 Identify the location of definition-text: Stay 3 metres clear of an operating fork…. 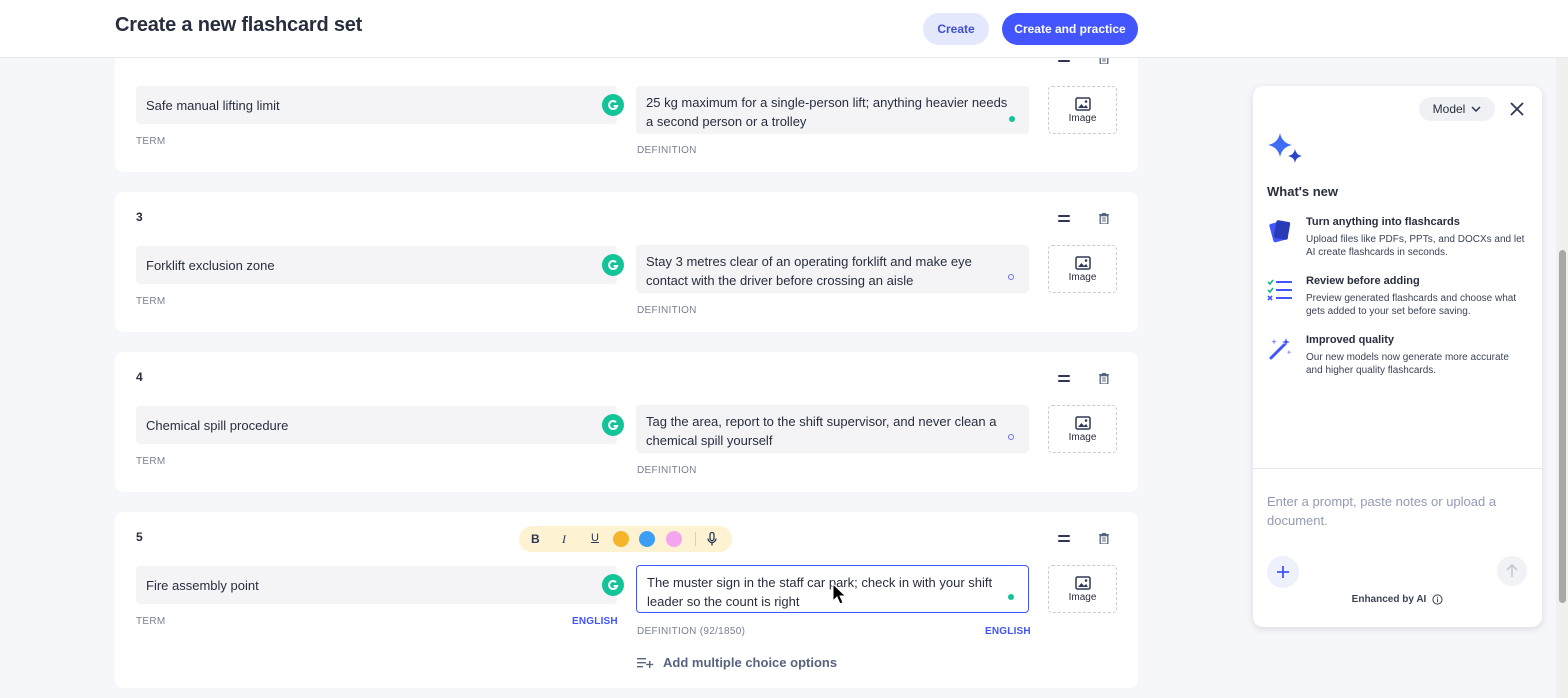
(809, 271).